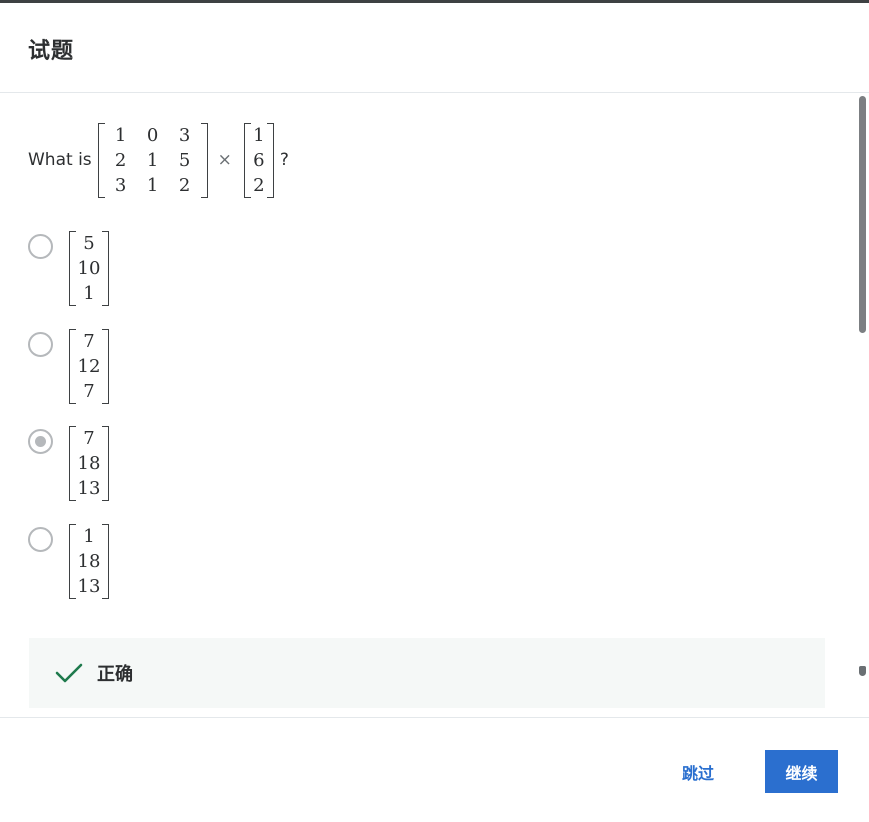  Describe the element at coordinates (68, 366) in the screenshot. I see `answer-option-2: 7 12 7` at that location.